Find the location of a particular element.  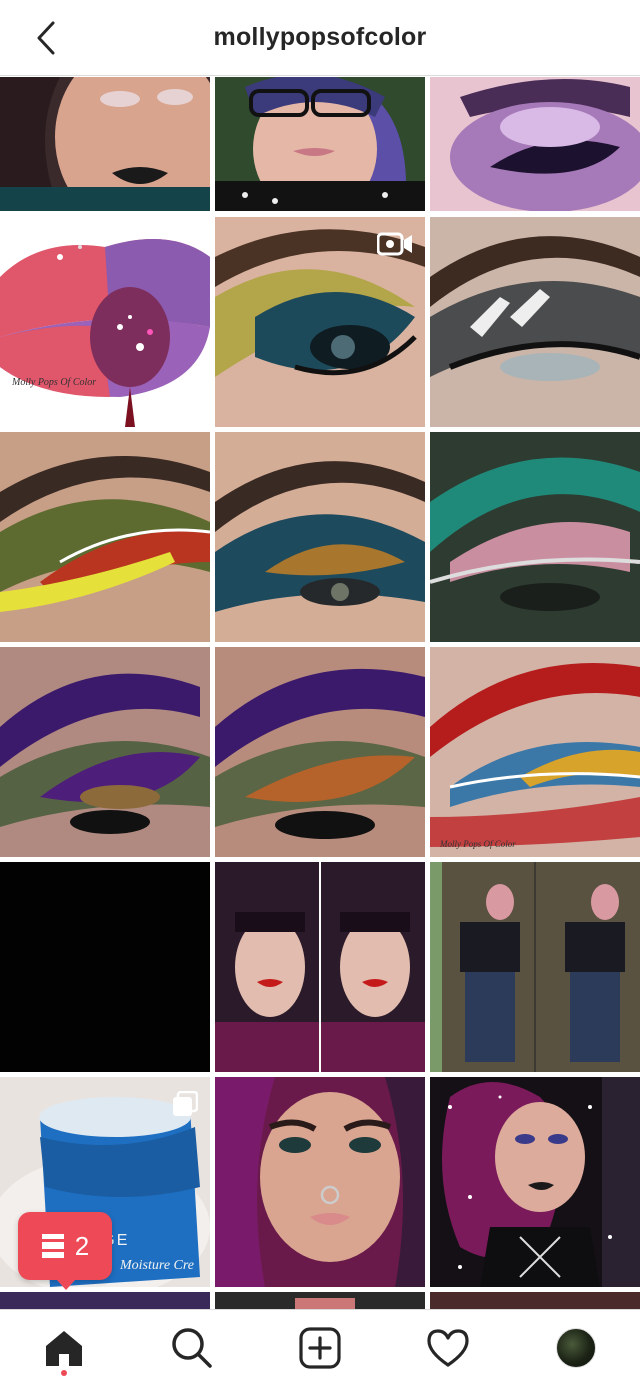

profile-username-title: mollypopsofcolor is located at coordinates (320, 37).